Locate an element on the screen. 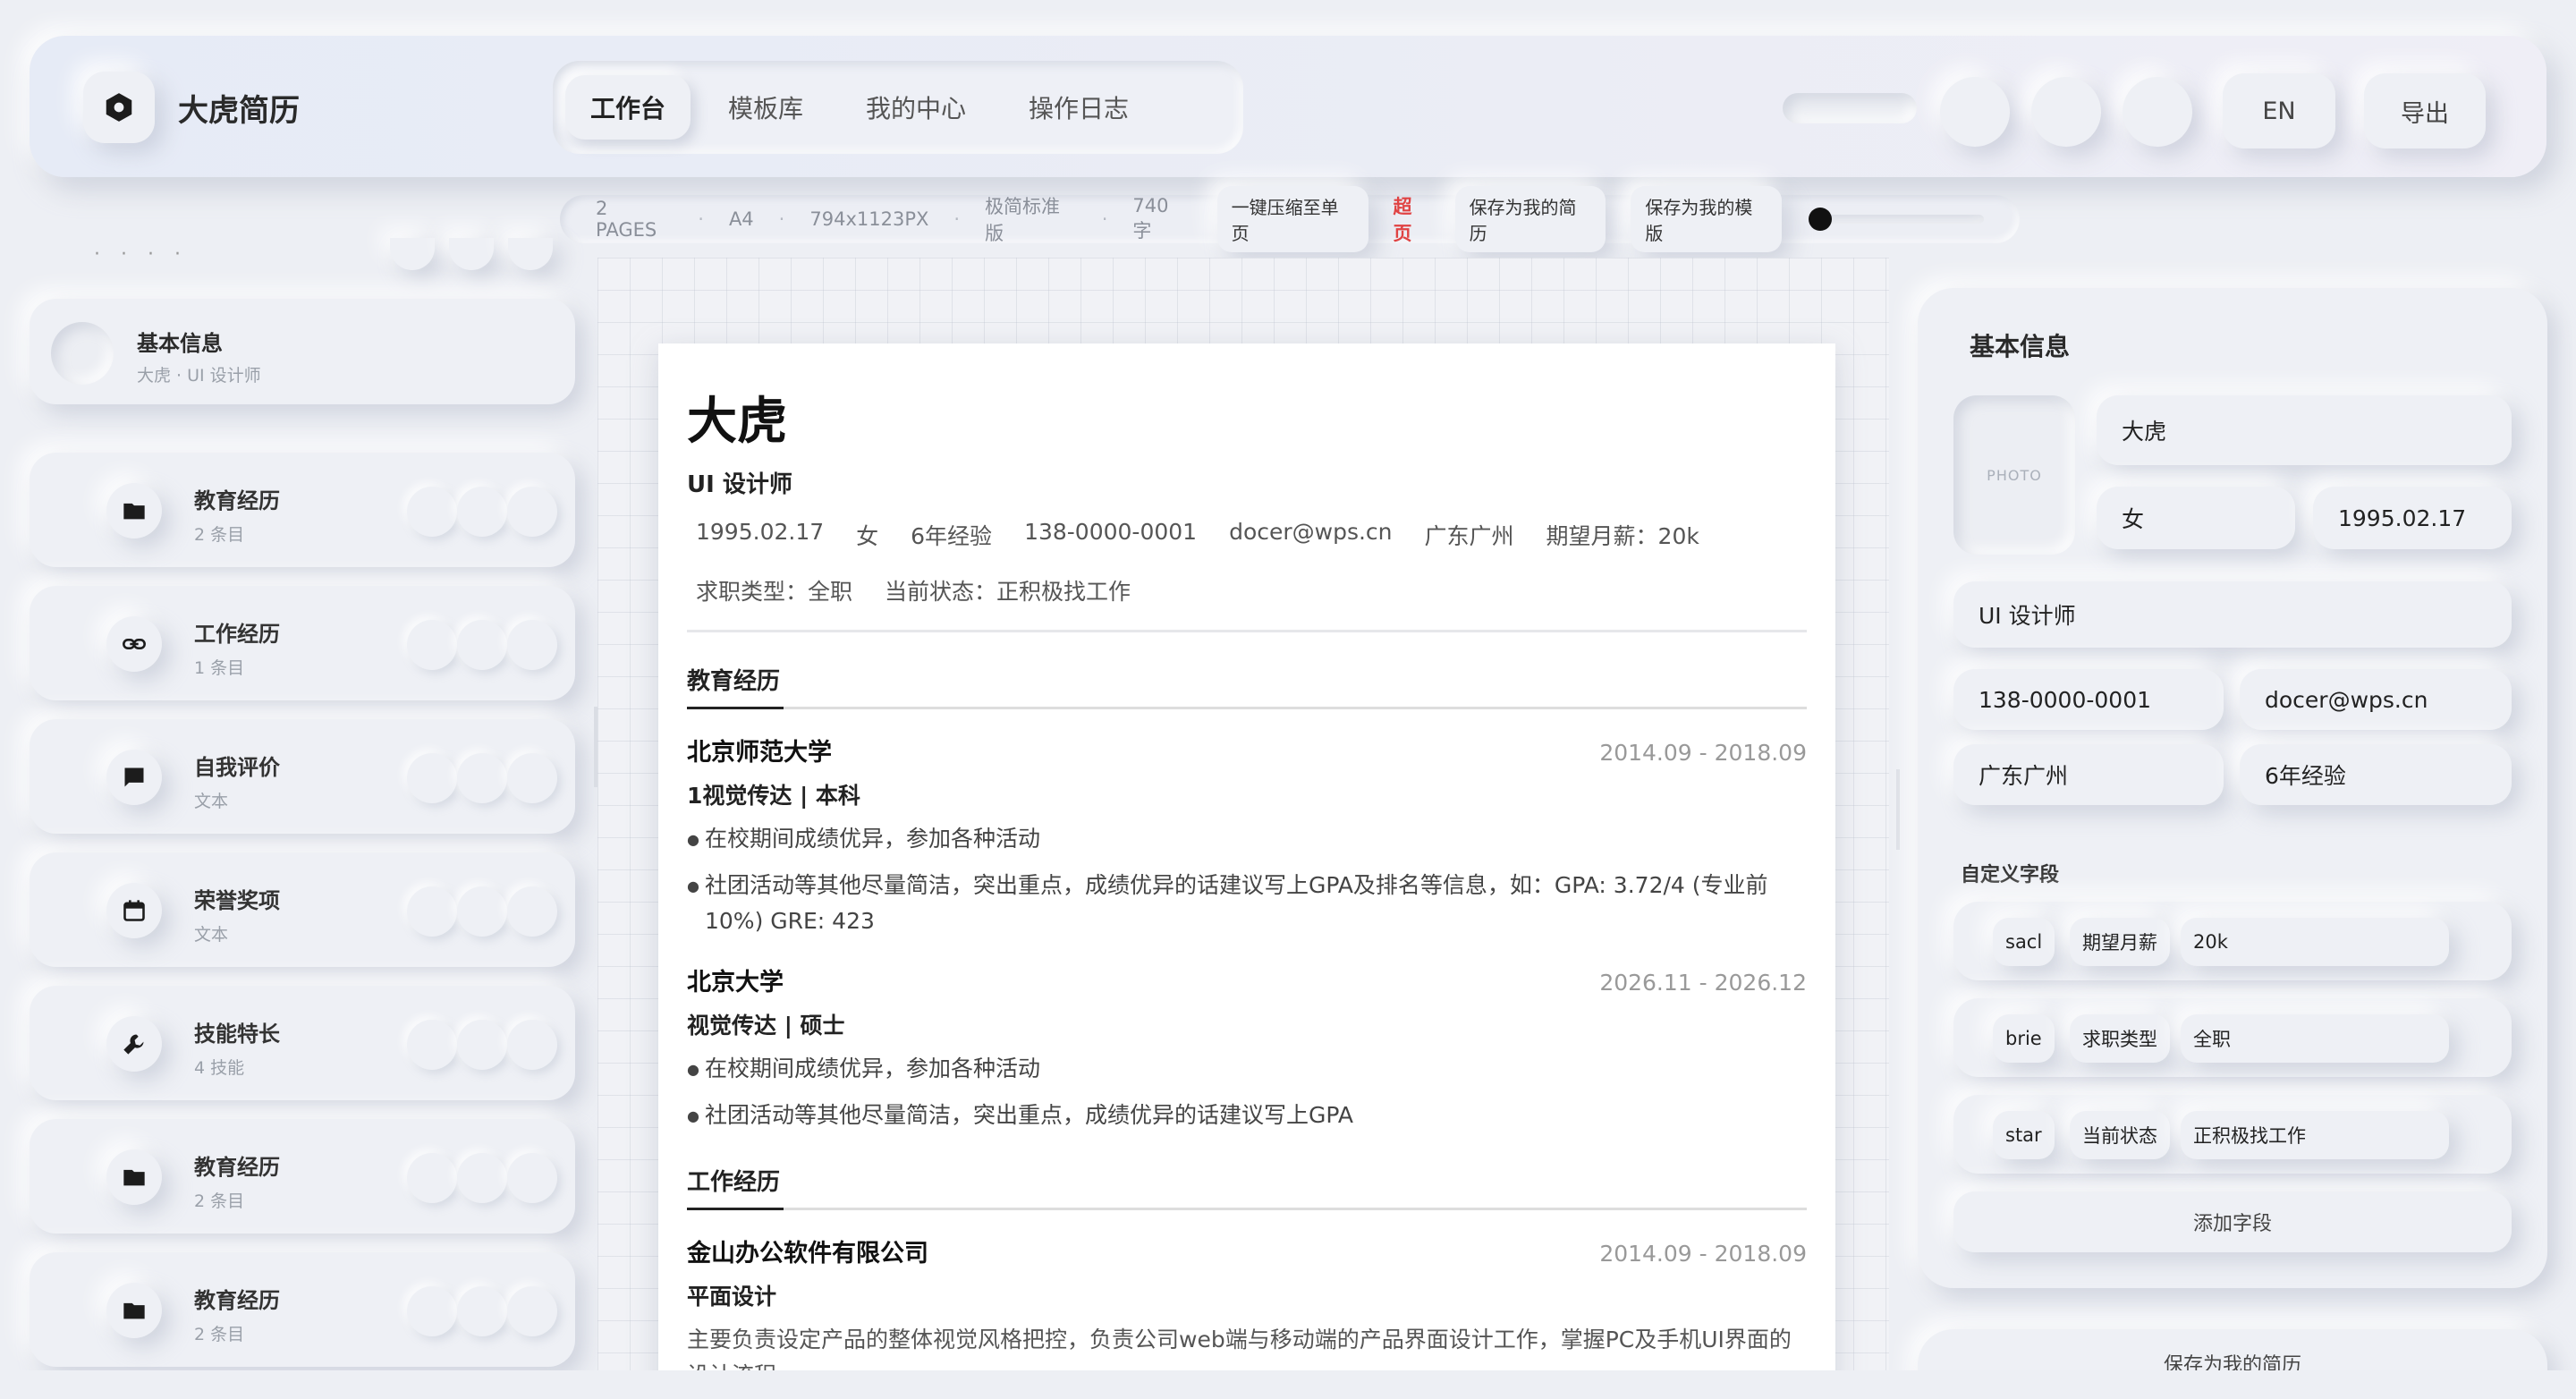 The image size is (2576, 1399). name-field: 大虎 is located at coordinates (2304, 430).